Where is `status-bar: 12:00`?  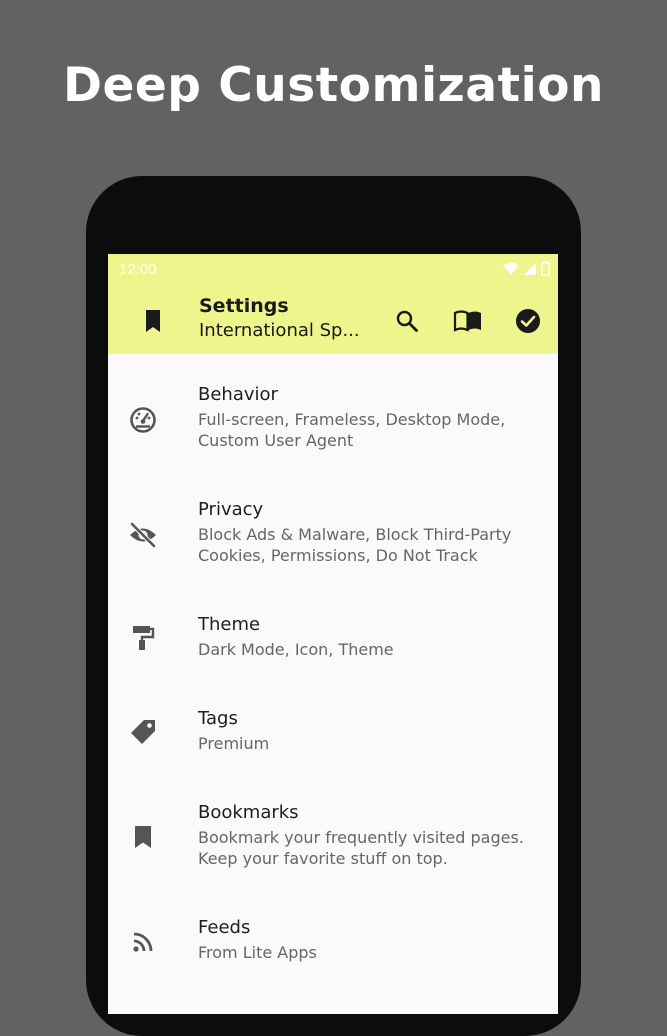 status-bar: 12:00 is located at coordinates (333, 270).